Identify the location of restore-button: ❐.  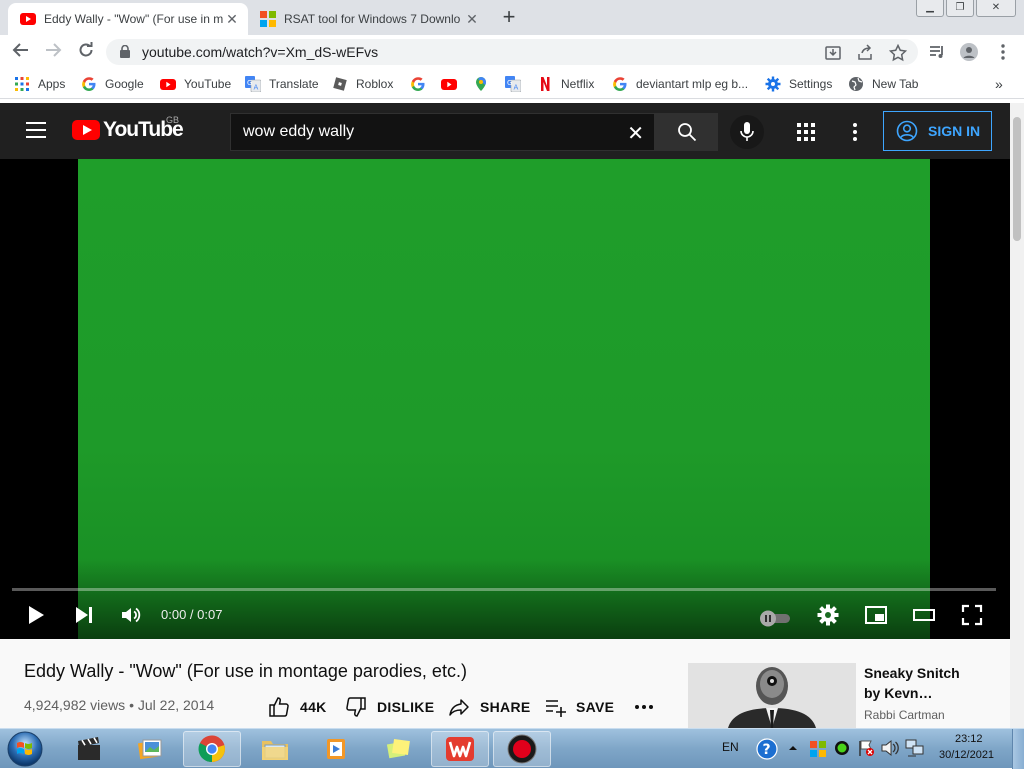
(960, 8).